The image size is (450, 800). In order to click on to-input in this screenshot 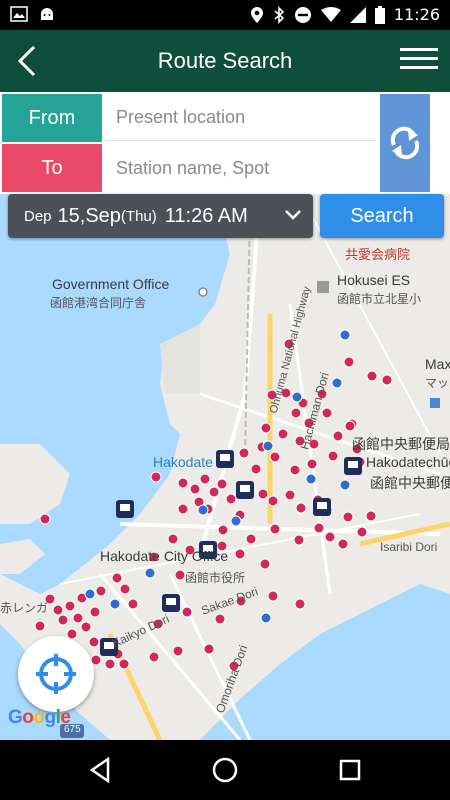, I will do `click(240, 168)`.